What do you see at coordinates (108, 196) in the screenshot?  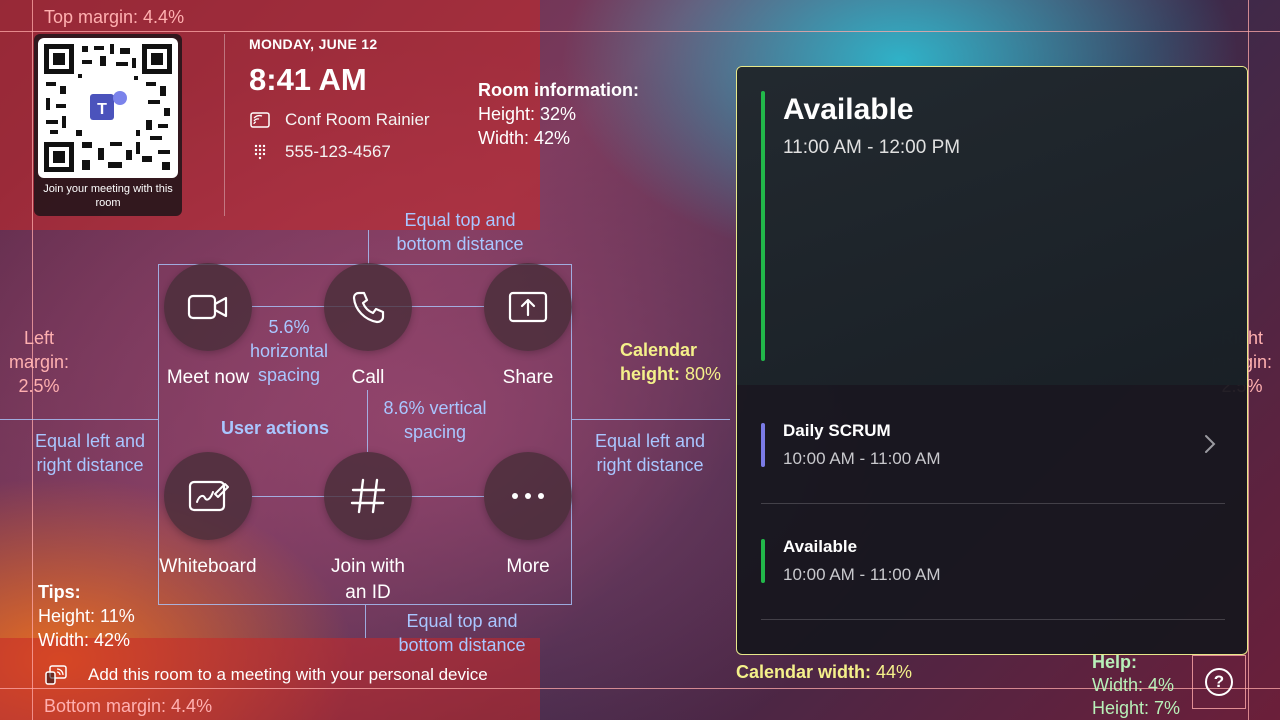 I see `qr-caption: Join your meeting with this room` at bounding box center [108, 196].